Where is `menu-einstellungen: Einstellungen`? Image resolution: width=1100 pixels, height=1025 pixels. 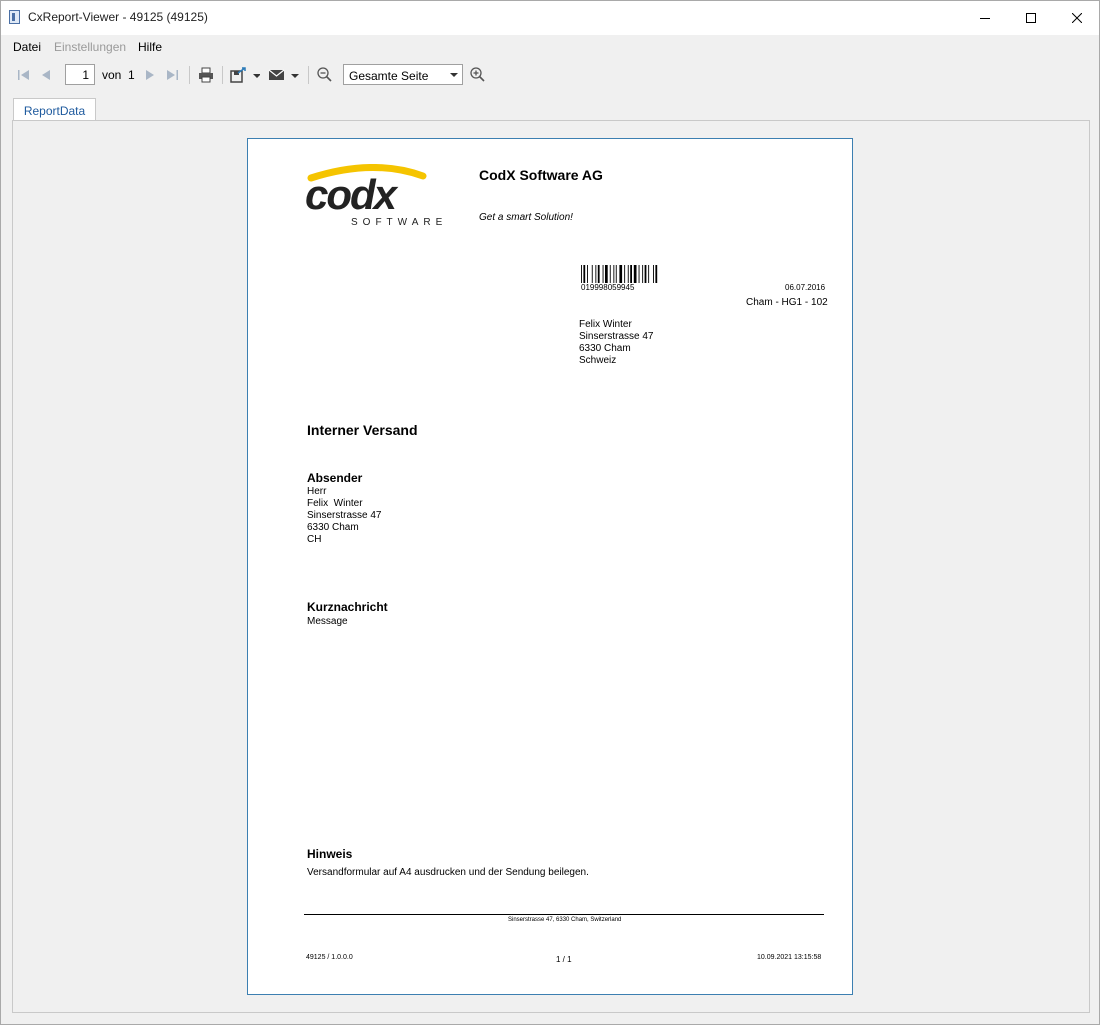 menu-einstellungen: Einstellungen is located at coordinates (90, 47).